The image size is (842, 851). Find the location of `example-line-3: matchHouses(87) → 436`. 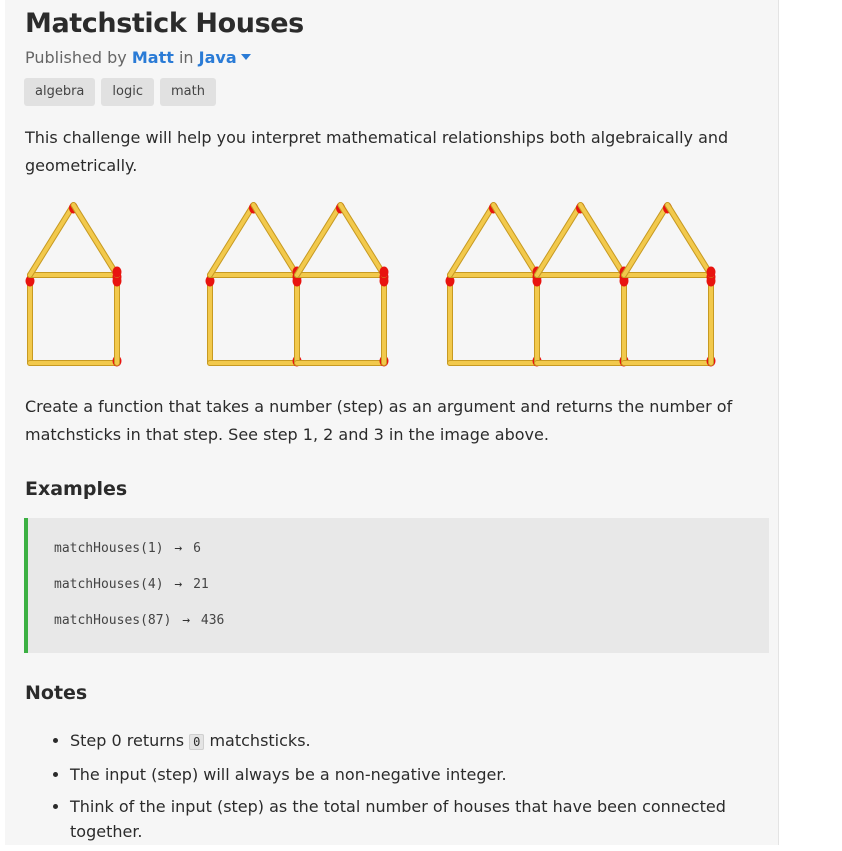

example-line-3: matchHouses(87) → 436 is located at coordinates (139, 620).